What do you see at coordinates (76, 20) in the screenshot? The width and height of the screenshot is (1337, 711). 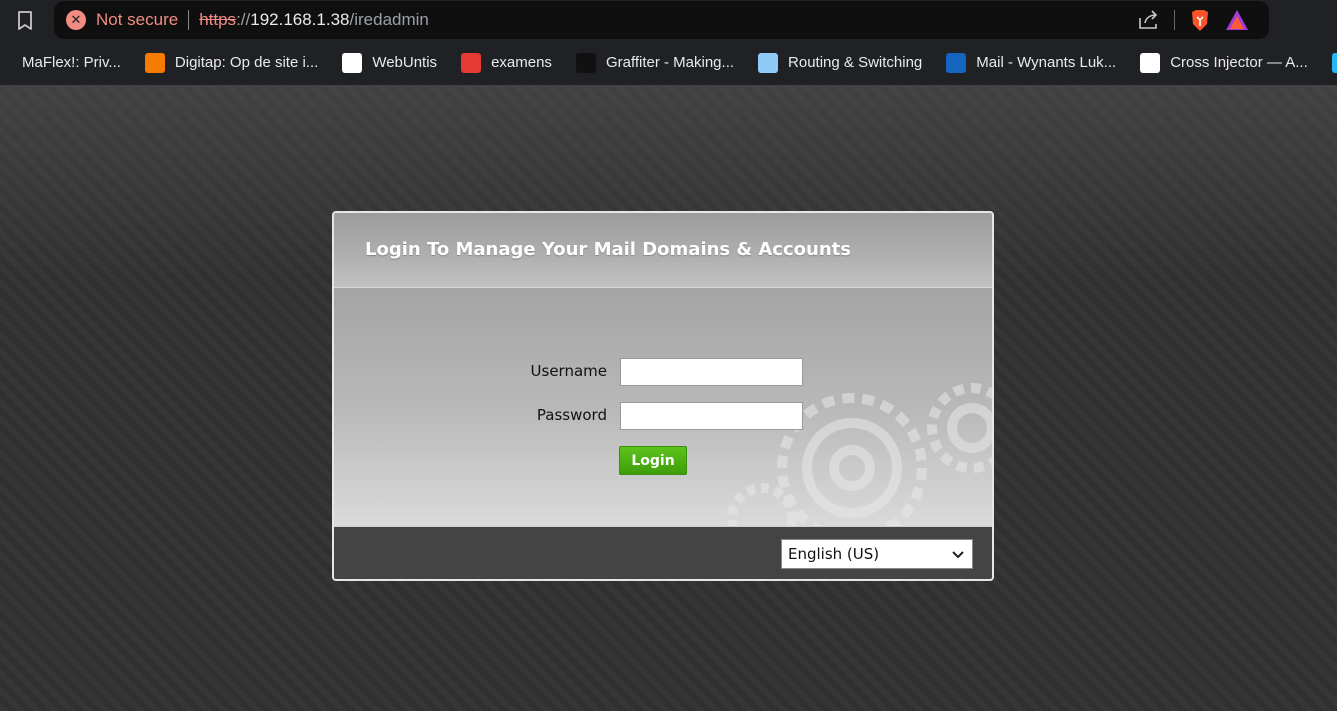 I see `not-secure-icon: ✕` at bounding box center [76, 20].